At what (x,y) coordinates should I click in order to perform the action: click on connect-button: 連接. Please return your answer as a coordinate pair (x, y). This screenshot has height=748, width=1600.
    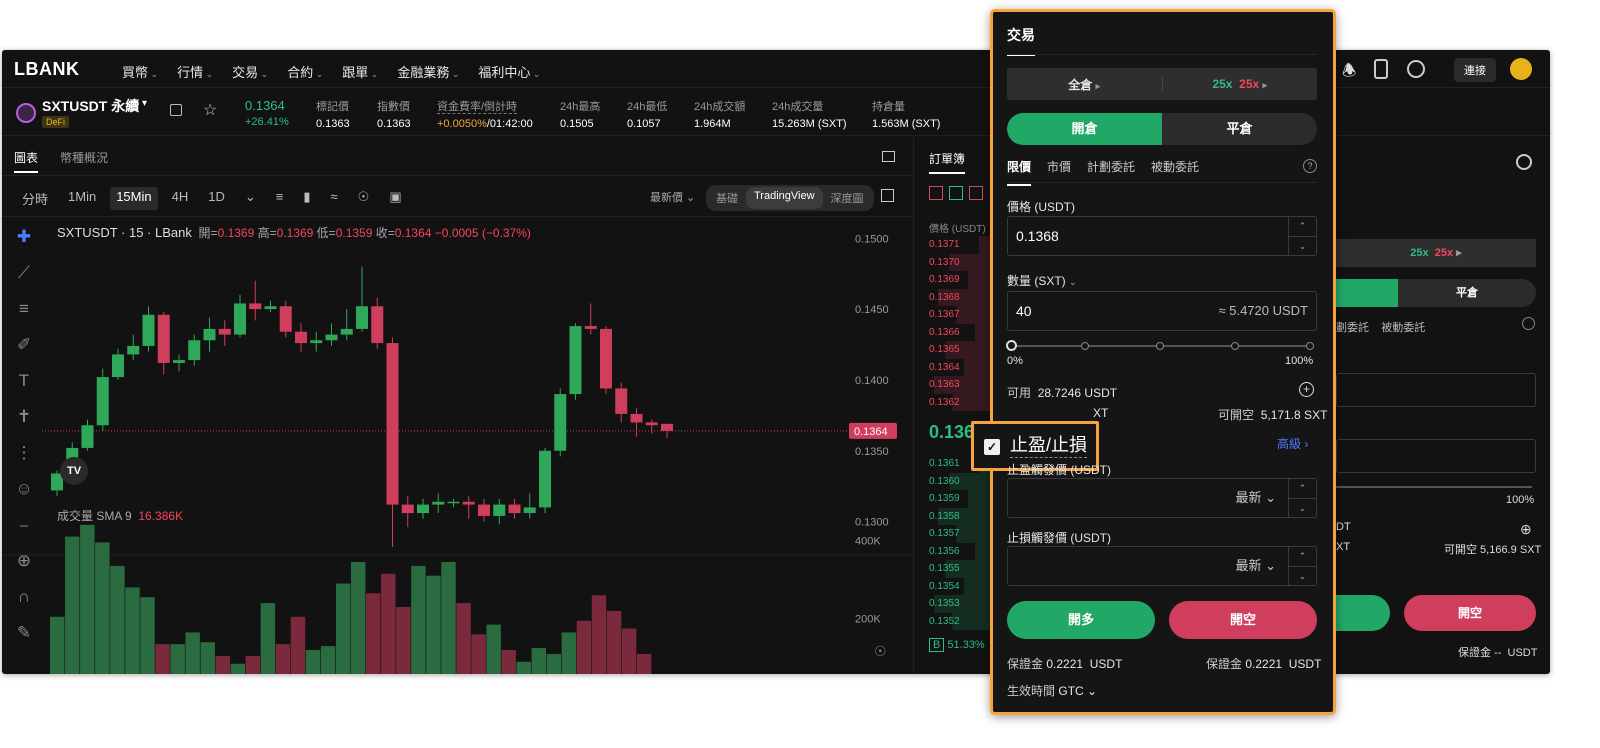
    Looking at the image, I should click on (1475, 70).